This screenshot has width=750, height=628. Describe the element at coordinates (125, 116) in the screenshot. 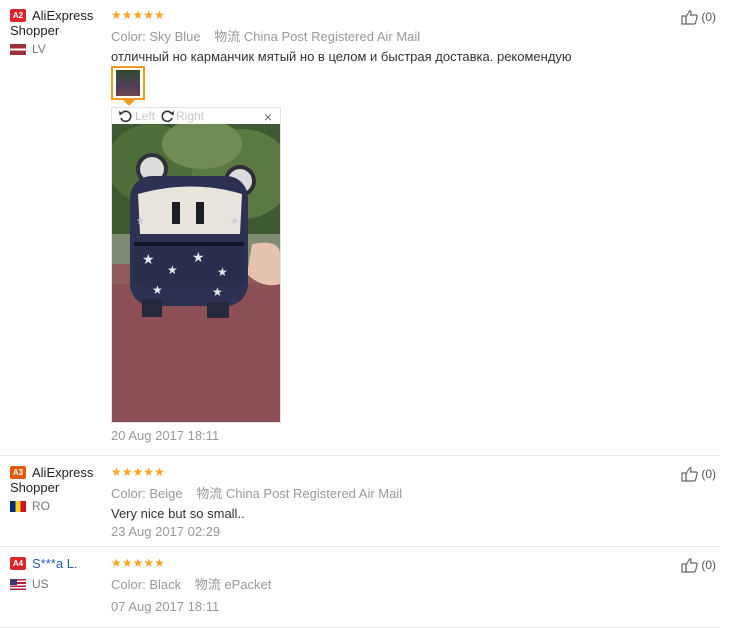

I see `rotate-left-icon` at that location.